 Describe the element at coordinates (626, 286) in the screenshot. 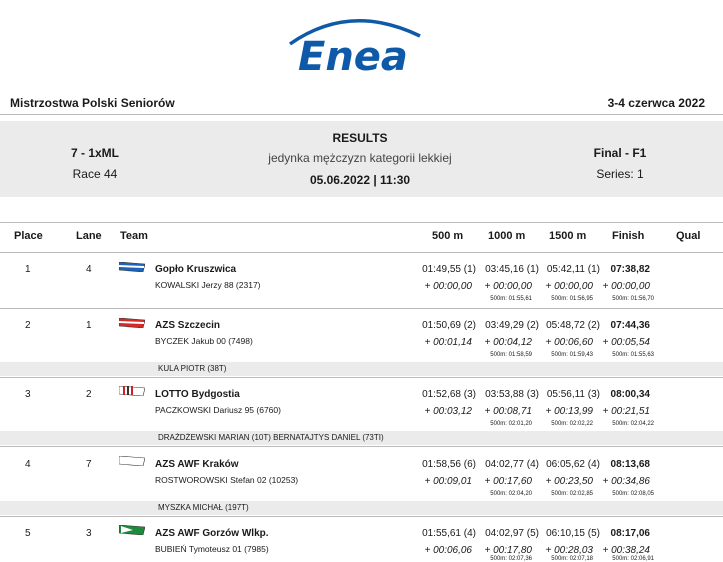

I see `finish-delta: + 00:00,00` at that location.